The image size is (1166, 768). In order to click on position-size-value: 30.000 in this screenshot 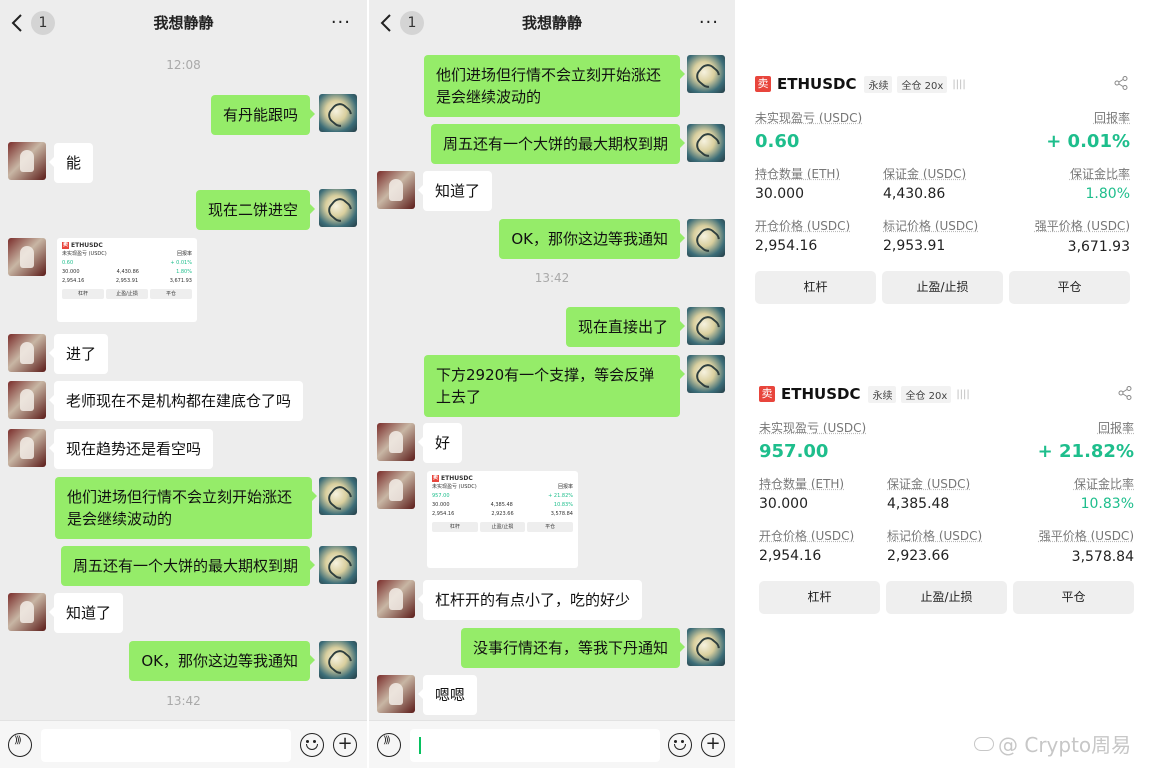, I will do `click(779, 194)`.